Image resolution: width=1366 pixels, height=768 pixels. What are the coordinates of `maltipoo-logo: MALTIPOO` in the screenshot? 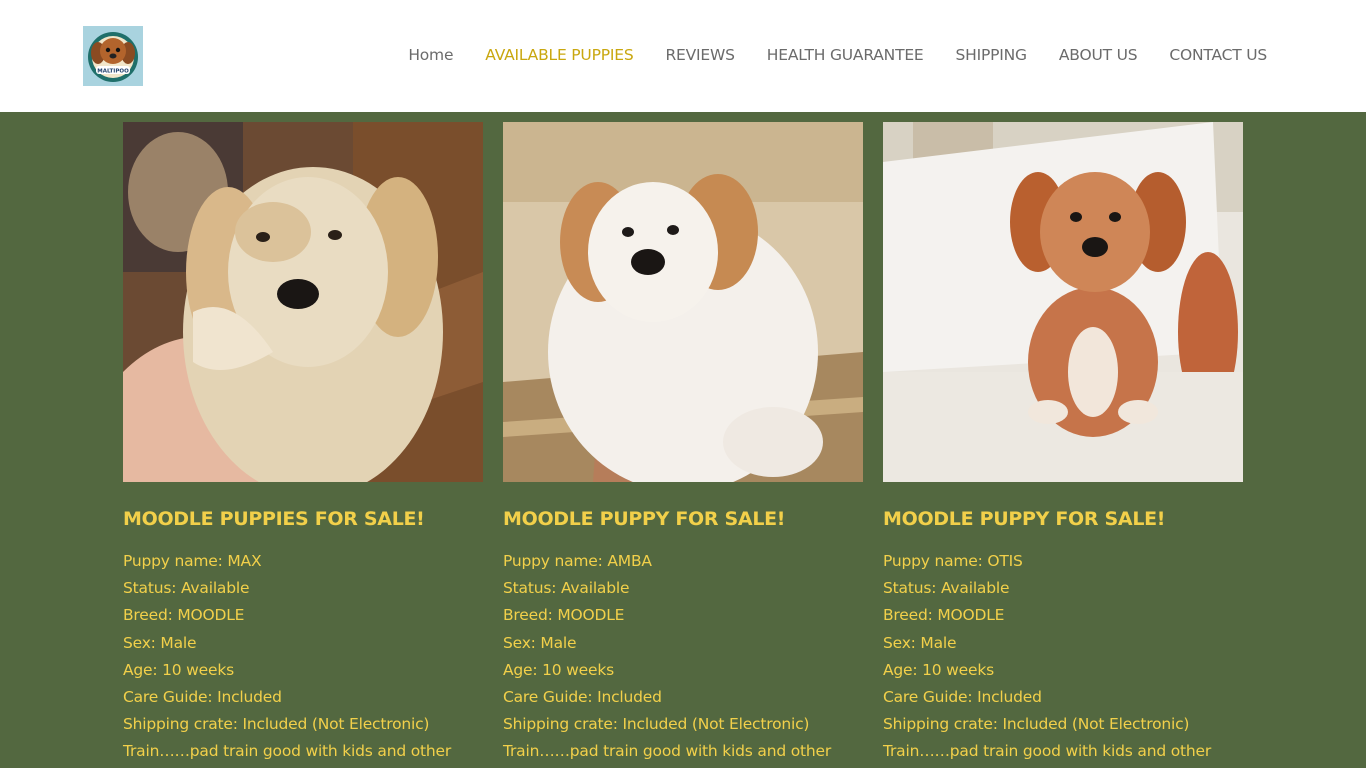 It's located at (113, 56).